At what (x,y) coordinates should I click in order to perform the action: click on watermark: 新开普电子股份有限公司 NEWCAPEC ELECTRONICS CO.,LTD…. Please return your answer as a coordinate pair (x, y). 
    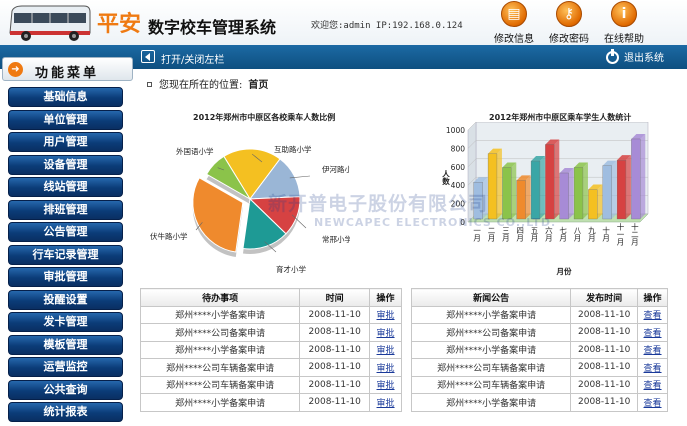
    Looking at the image, I should click on (412, 209).